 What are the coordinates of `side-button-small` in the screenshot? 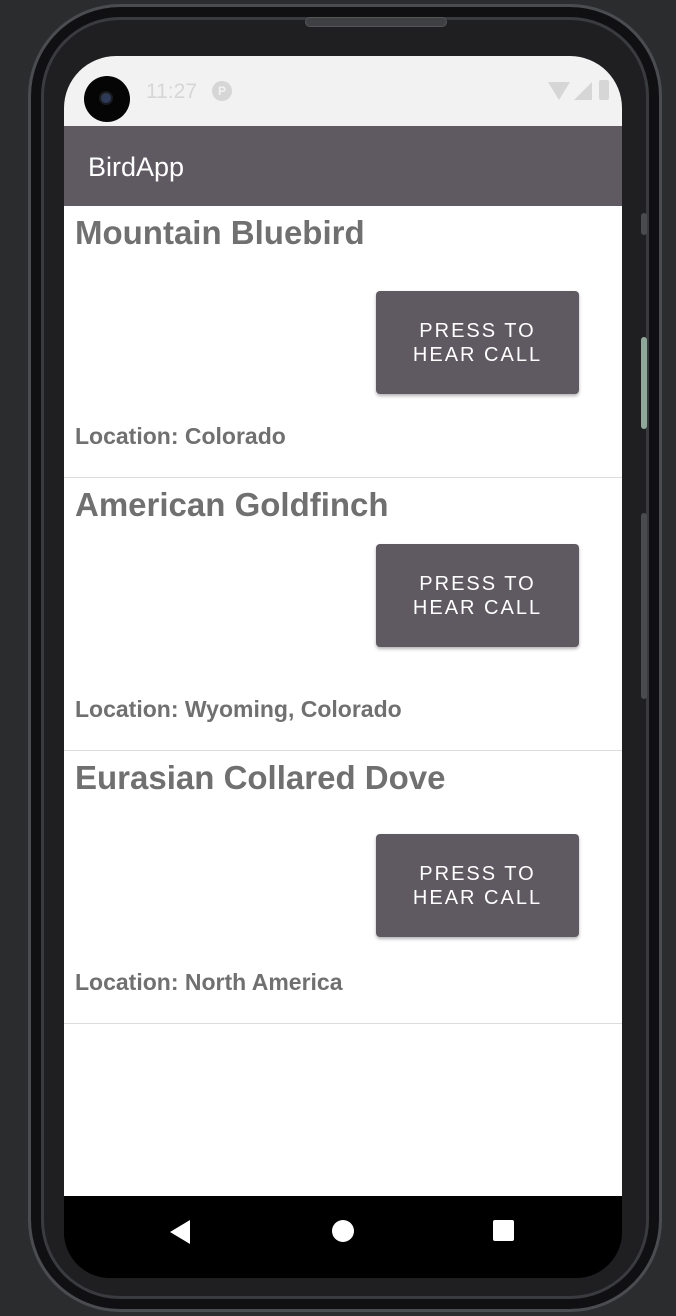 It's located at (644, 224).